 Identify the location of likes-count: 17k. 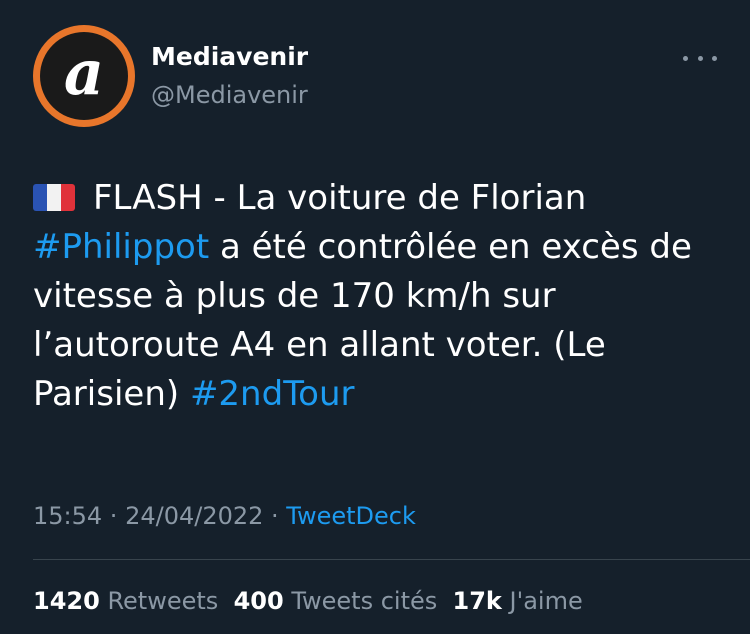
(477, 601).